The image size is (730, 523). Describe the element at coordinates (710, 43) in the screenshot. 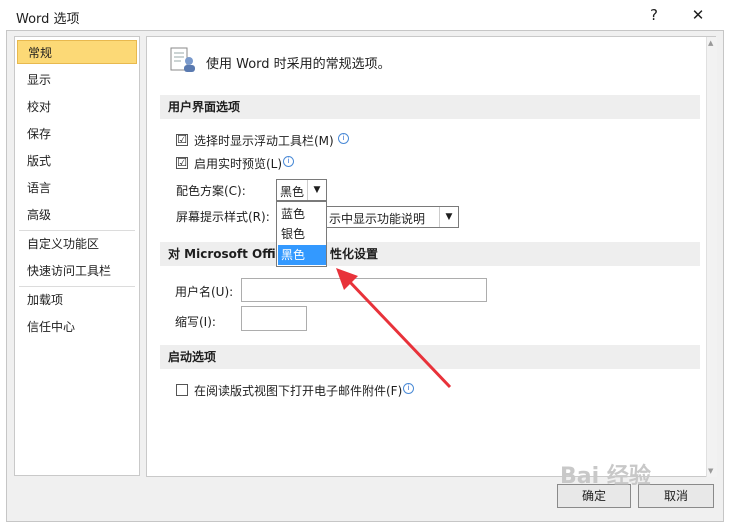

I see `scroll-up-icon: ▲` at that location.